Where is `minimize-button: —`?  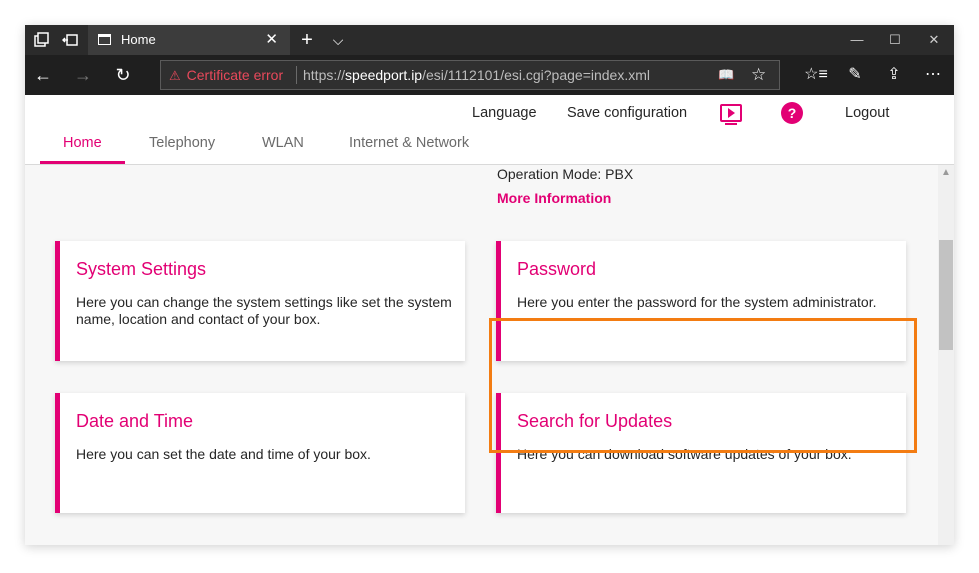
minimize-button: — is located at coordinates (857, 40).